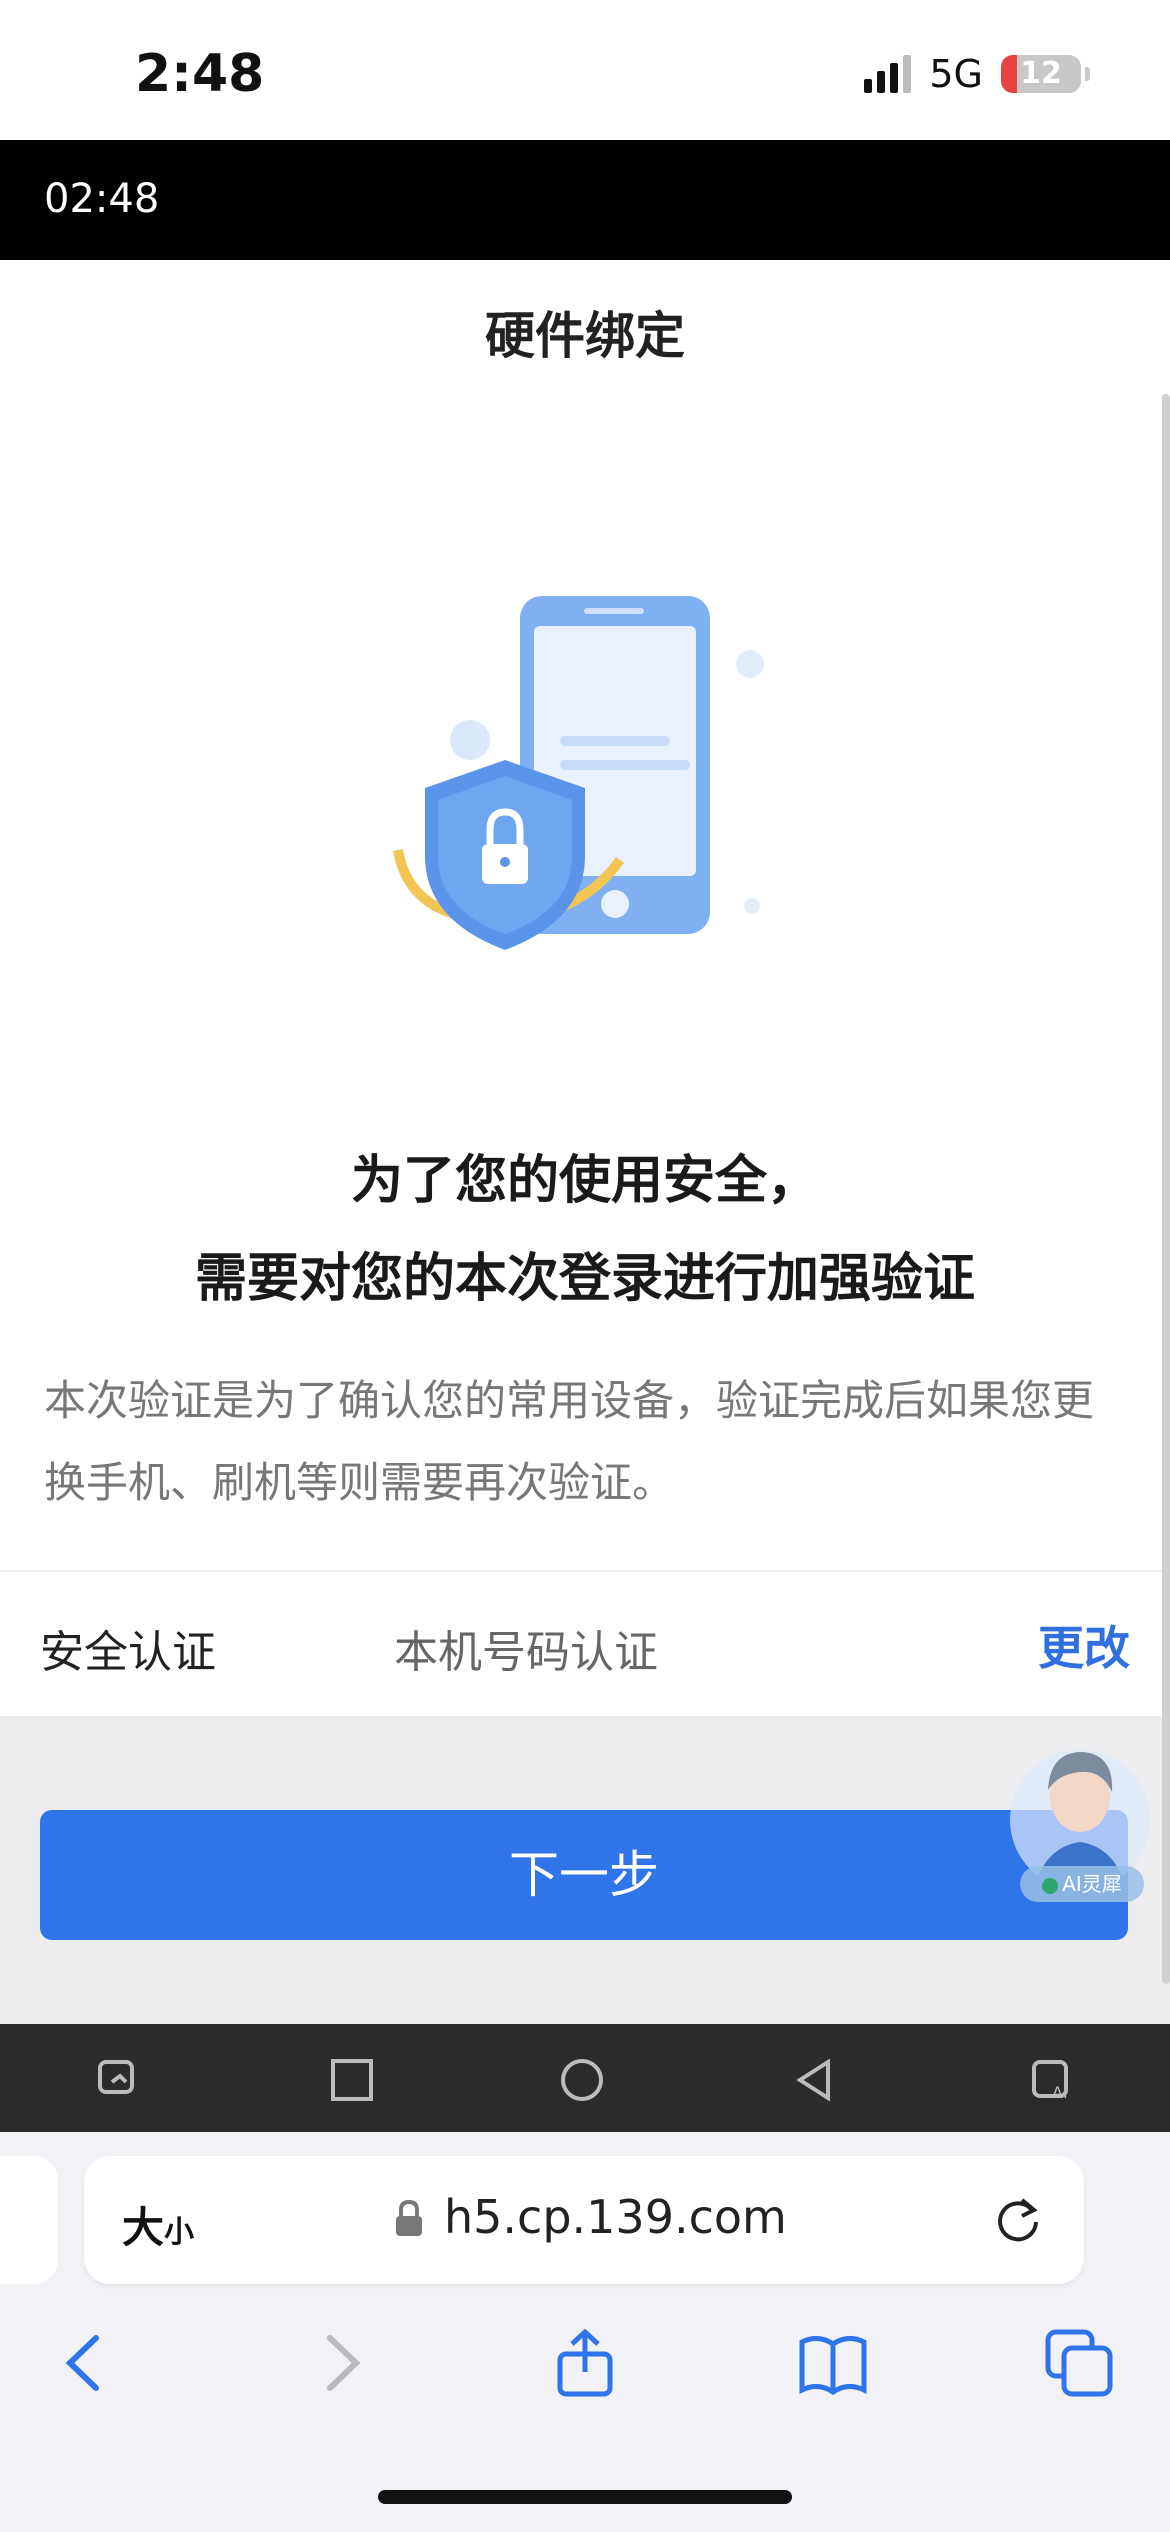 The image size is (1170, 2532). What do you see at coordinates (143, 2227) in the screenshot?
I see `text-size-big: 大` at bounding box center [143, 2227].